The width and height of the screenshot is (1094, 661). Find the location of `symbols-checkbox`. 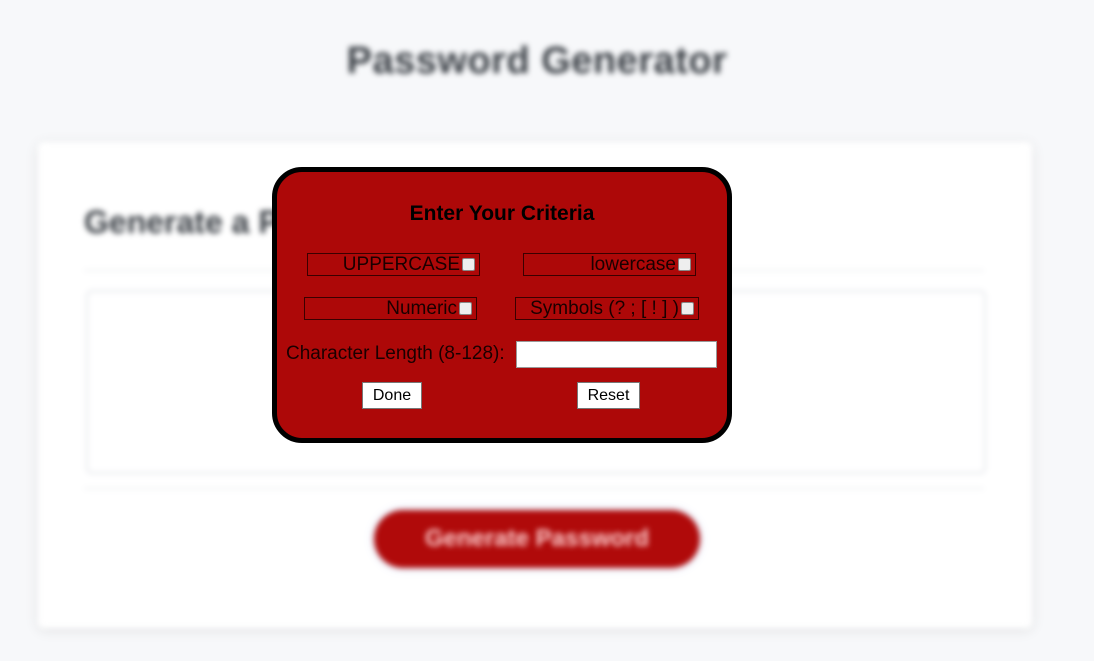

symbols-checkbox is located at coordinates (687, 308).